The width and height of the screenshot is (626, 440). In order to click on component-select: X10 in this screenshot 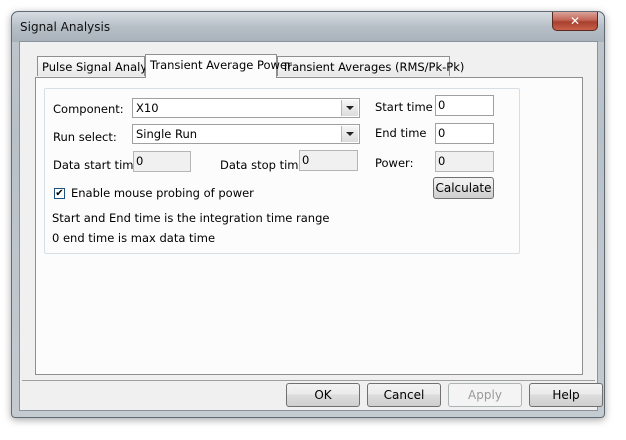, I will do `click(246, 108)`.